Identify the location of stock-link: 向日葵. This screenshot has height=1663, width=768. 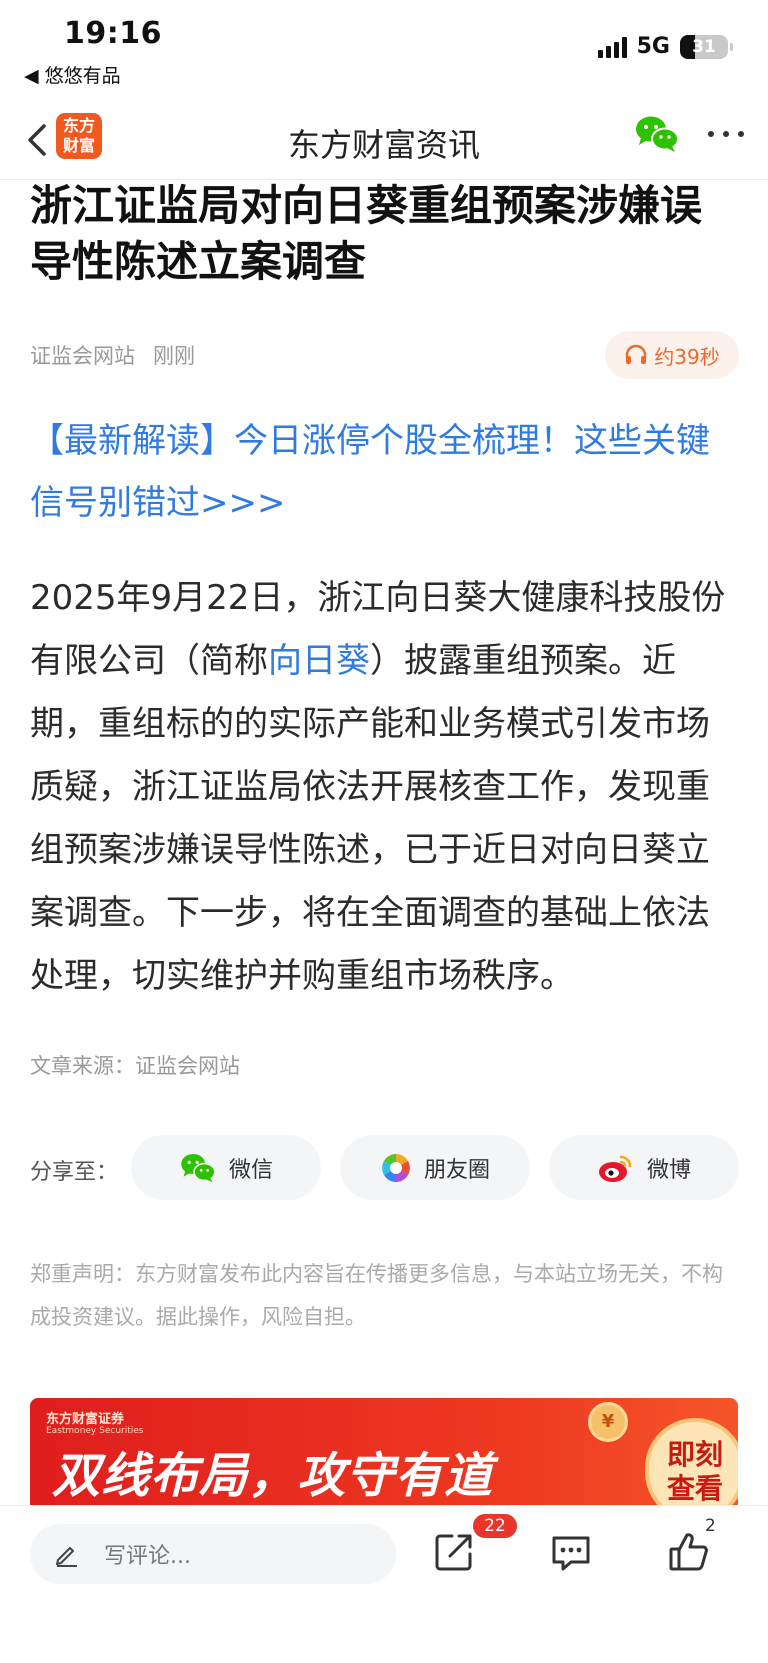
(319, 661).